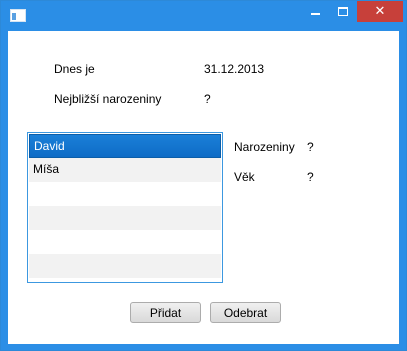 The image size is (407, 351). Describe the element at coordinates (125, 170) in the screenshot. I see `list-item: Míša` at that location.